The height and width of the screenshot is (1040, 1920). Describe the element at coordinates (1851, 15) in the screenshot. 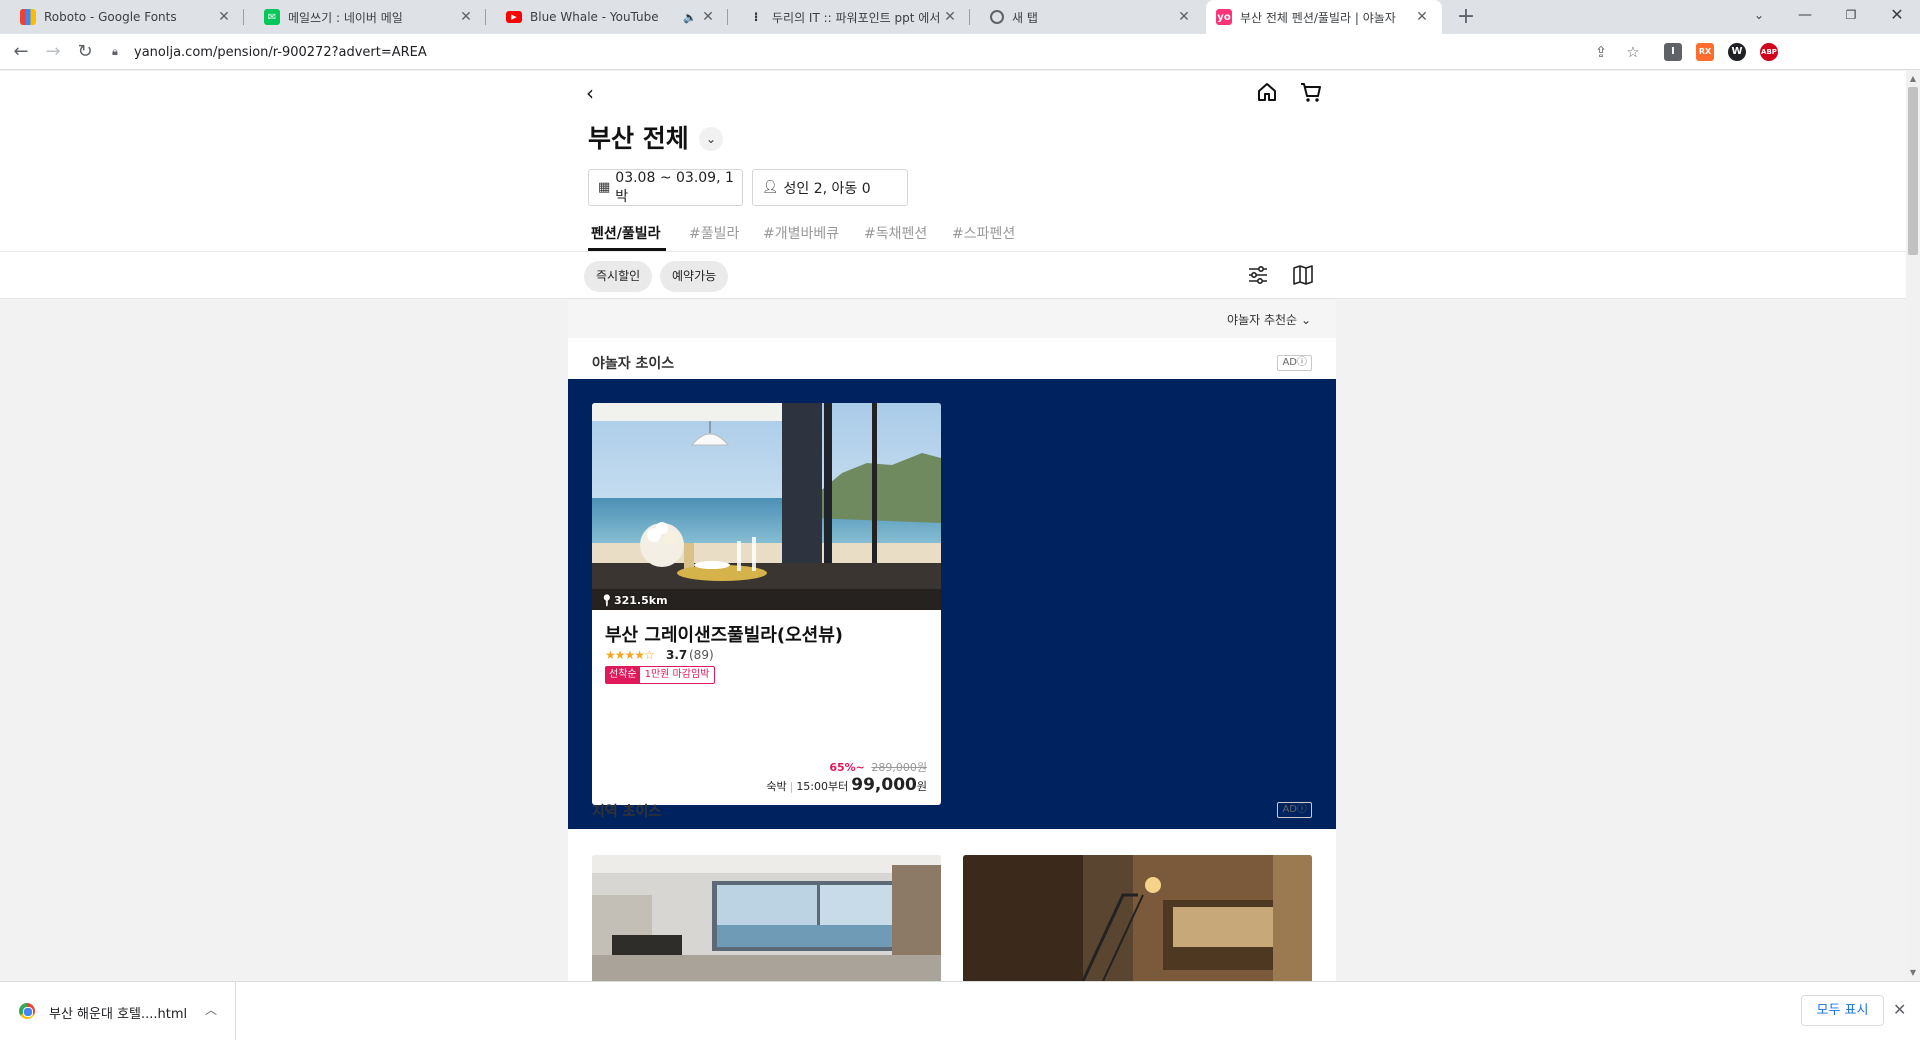

I see `restore-button: ❐` at that location.